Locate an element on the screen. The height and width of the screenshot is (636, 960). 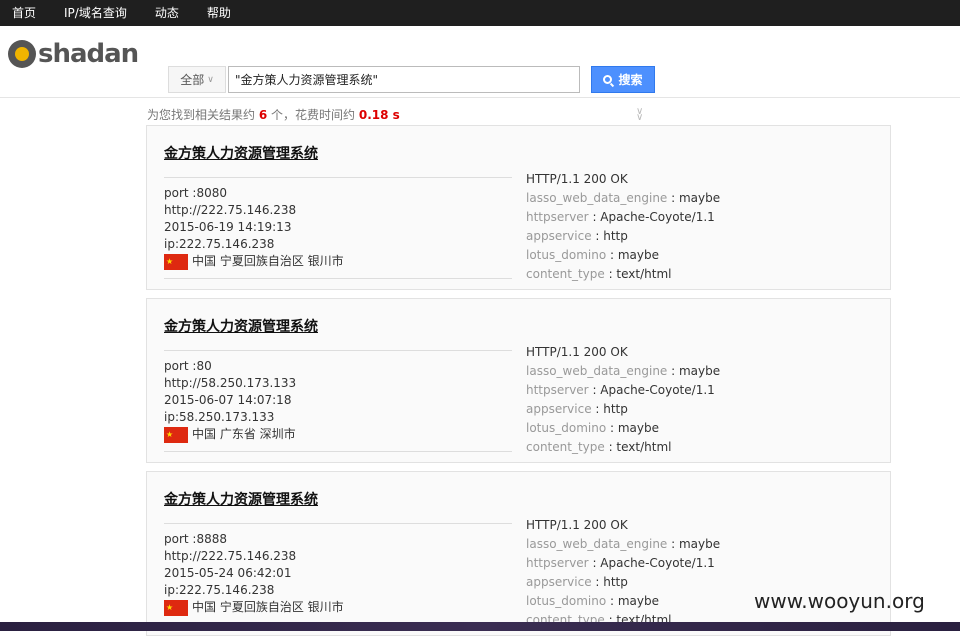
stats-time: 0.18 s is located at coordinates (379, 115).